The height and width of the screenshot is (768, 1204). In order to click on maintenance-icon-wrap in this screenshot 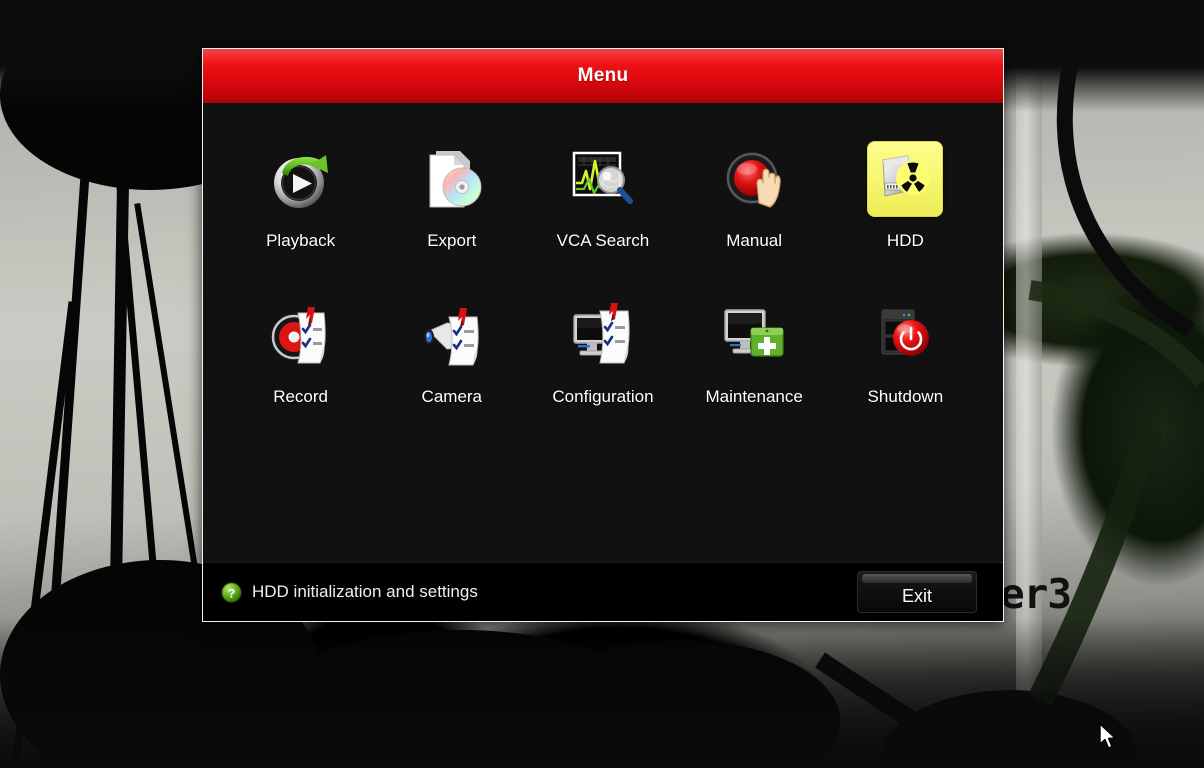, I will do `click(754, 335)`.